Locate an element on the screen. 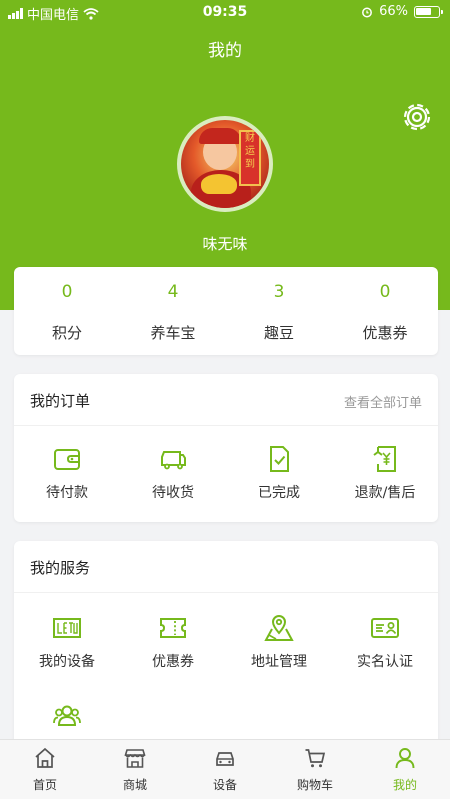 This screenshot has width=450, height=799. clipboard-check-icon is located at coordinates (279, 459).